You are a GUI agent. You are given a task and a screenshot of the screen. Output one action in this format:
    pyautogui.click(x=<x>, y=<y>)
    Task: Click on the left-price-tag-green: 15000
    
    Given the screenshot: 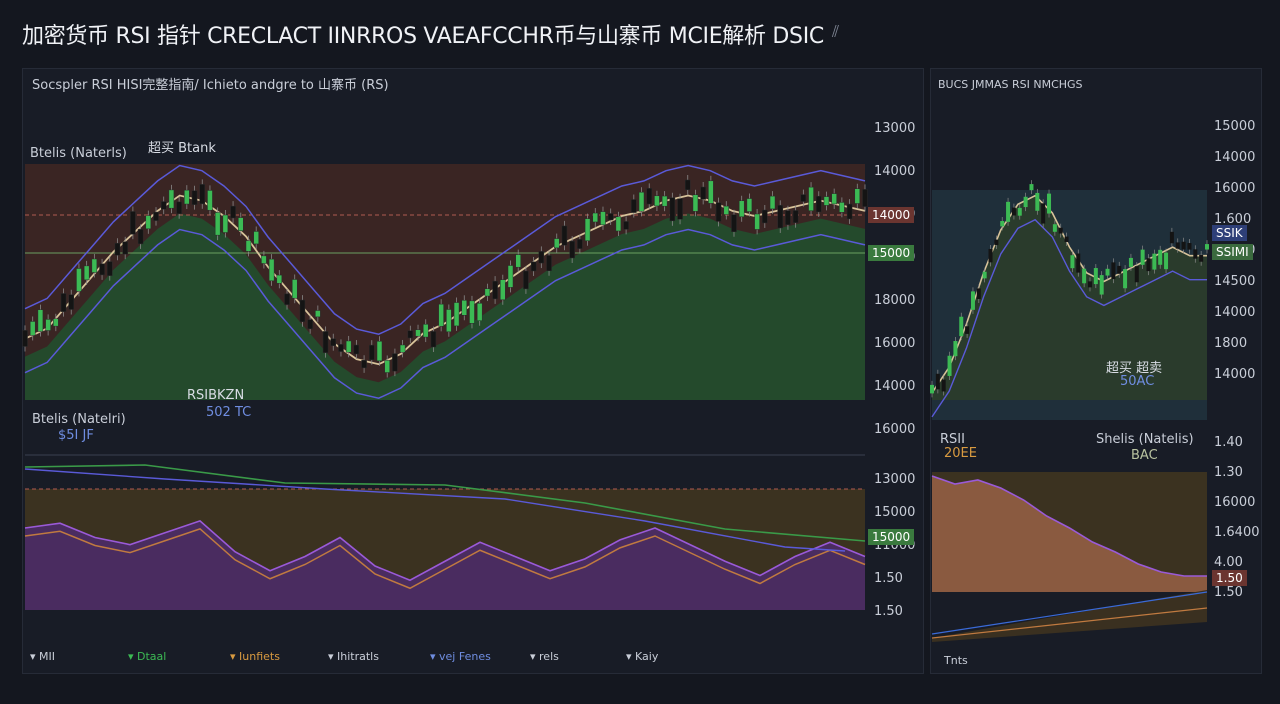 What is the action you would take?
    pyautogui.click(x=891, y=253)
    